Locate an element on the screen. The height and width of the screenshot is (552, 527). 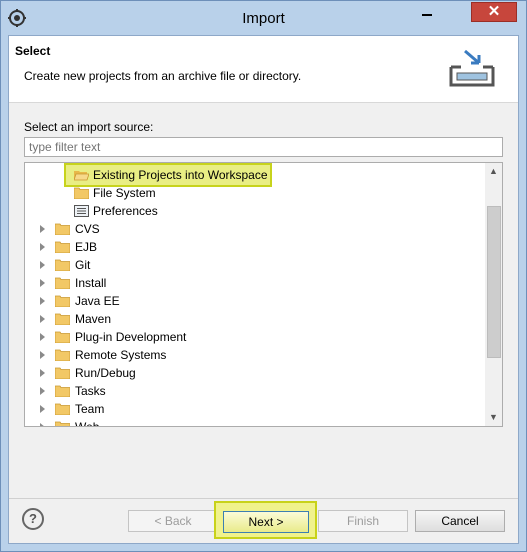
vertical-scrollbar: ▲ ▼ is located at coordinates (493, 294).